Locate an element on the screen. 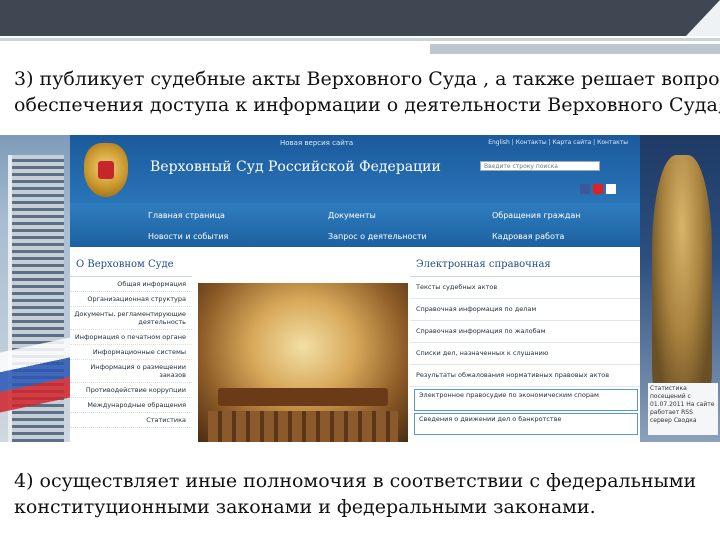 This screenshot has height=540, width=720. flickr-icon is located at coordinates (611, 189).